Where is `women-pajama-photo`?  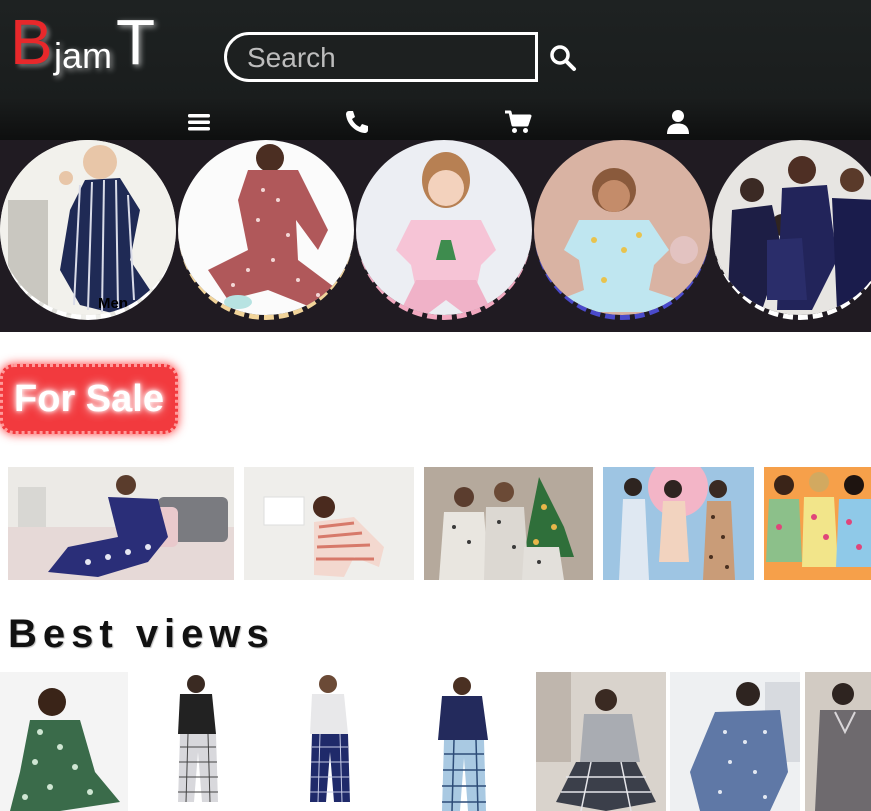
women-pajama-photo is located at coordinates (266, 227).